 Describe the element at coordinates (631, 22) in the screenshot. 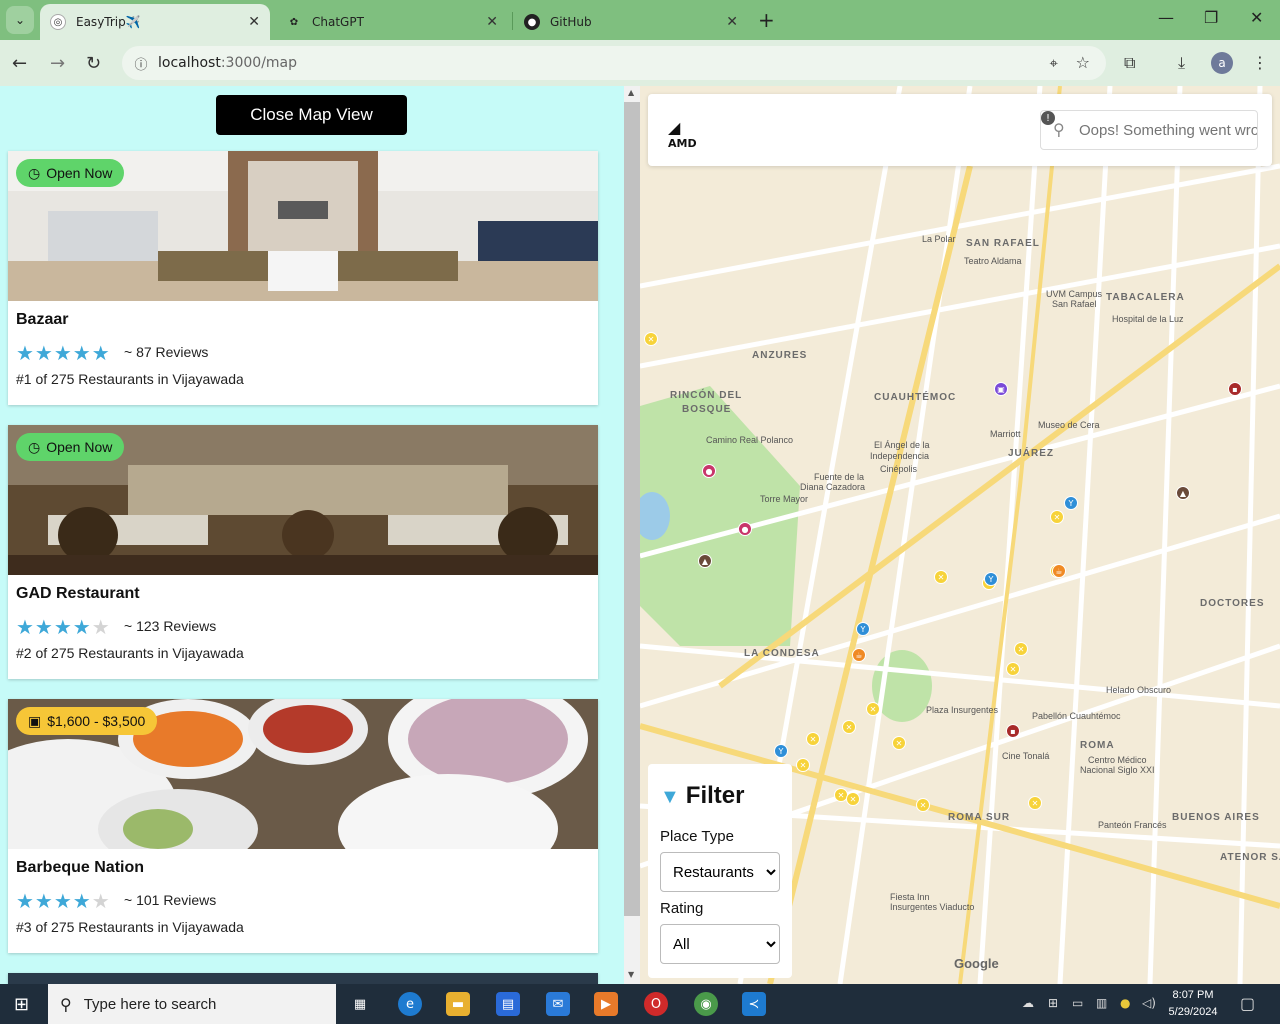

I see `tab-github: ● GitHub ✕` at that location.